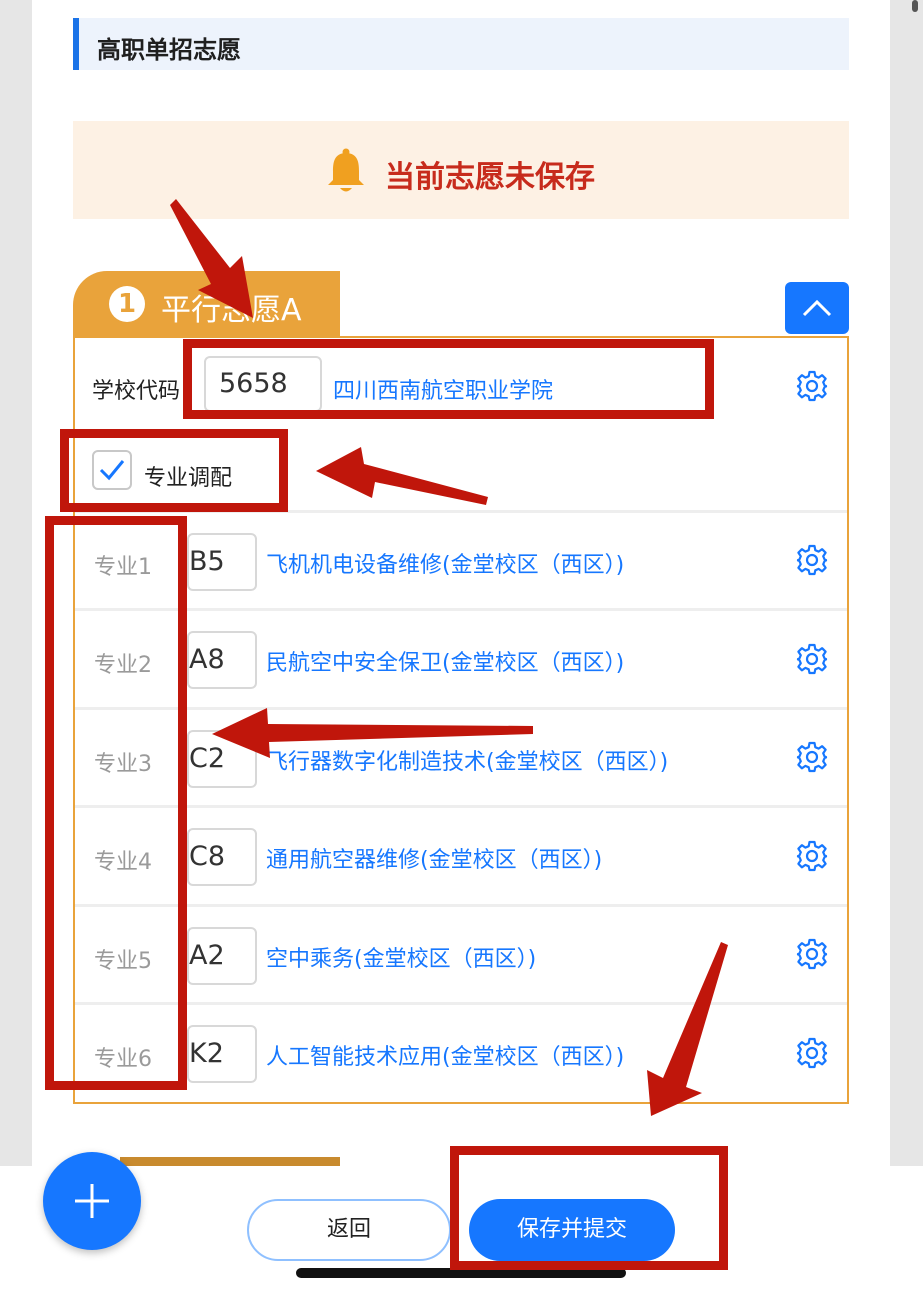 The image size is (923, 1296). Describe the element at coordinates (490, 177) in the screenshot. I see `notice-text: 当前志愿未保存` at that location.